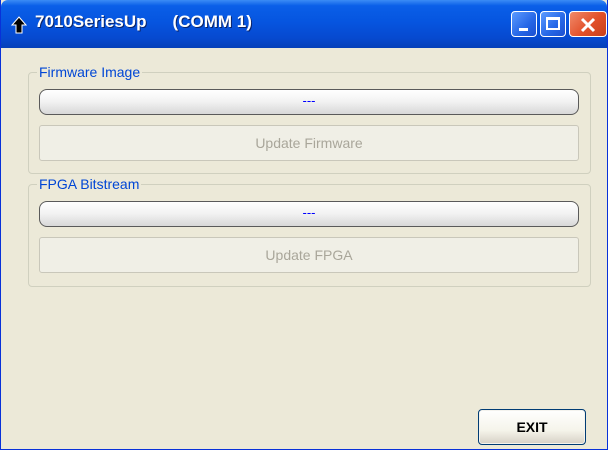 The width and height of the screenshot is (608, 450). What do you see at coordinates (309, 143) in the screenshot?
I see `update-firmware-button: Update Firmware` at bounding box center [309, 143].